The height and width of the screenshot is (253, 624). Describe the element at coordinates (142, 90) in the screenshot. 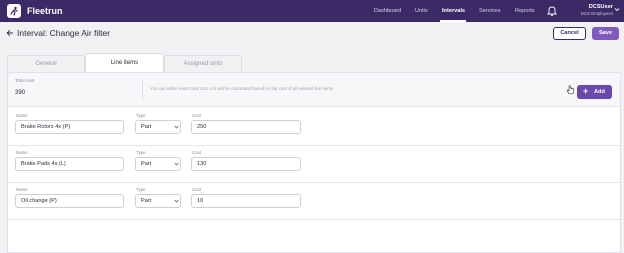

I see `divider` at that location.